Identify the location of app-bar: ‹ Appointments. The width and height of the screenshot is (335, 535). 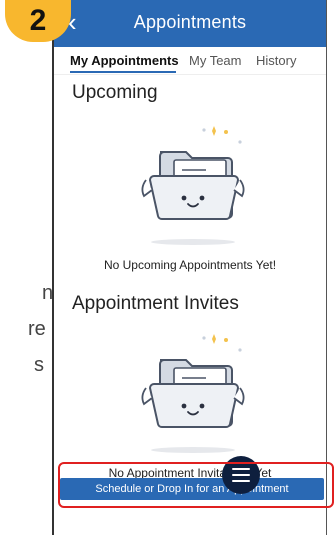
(190, 23).